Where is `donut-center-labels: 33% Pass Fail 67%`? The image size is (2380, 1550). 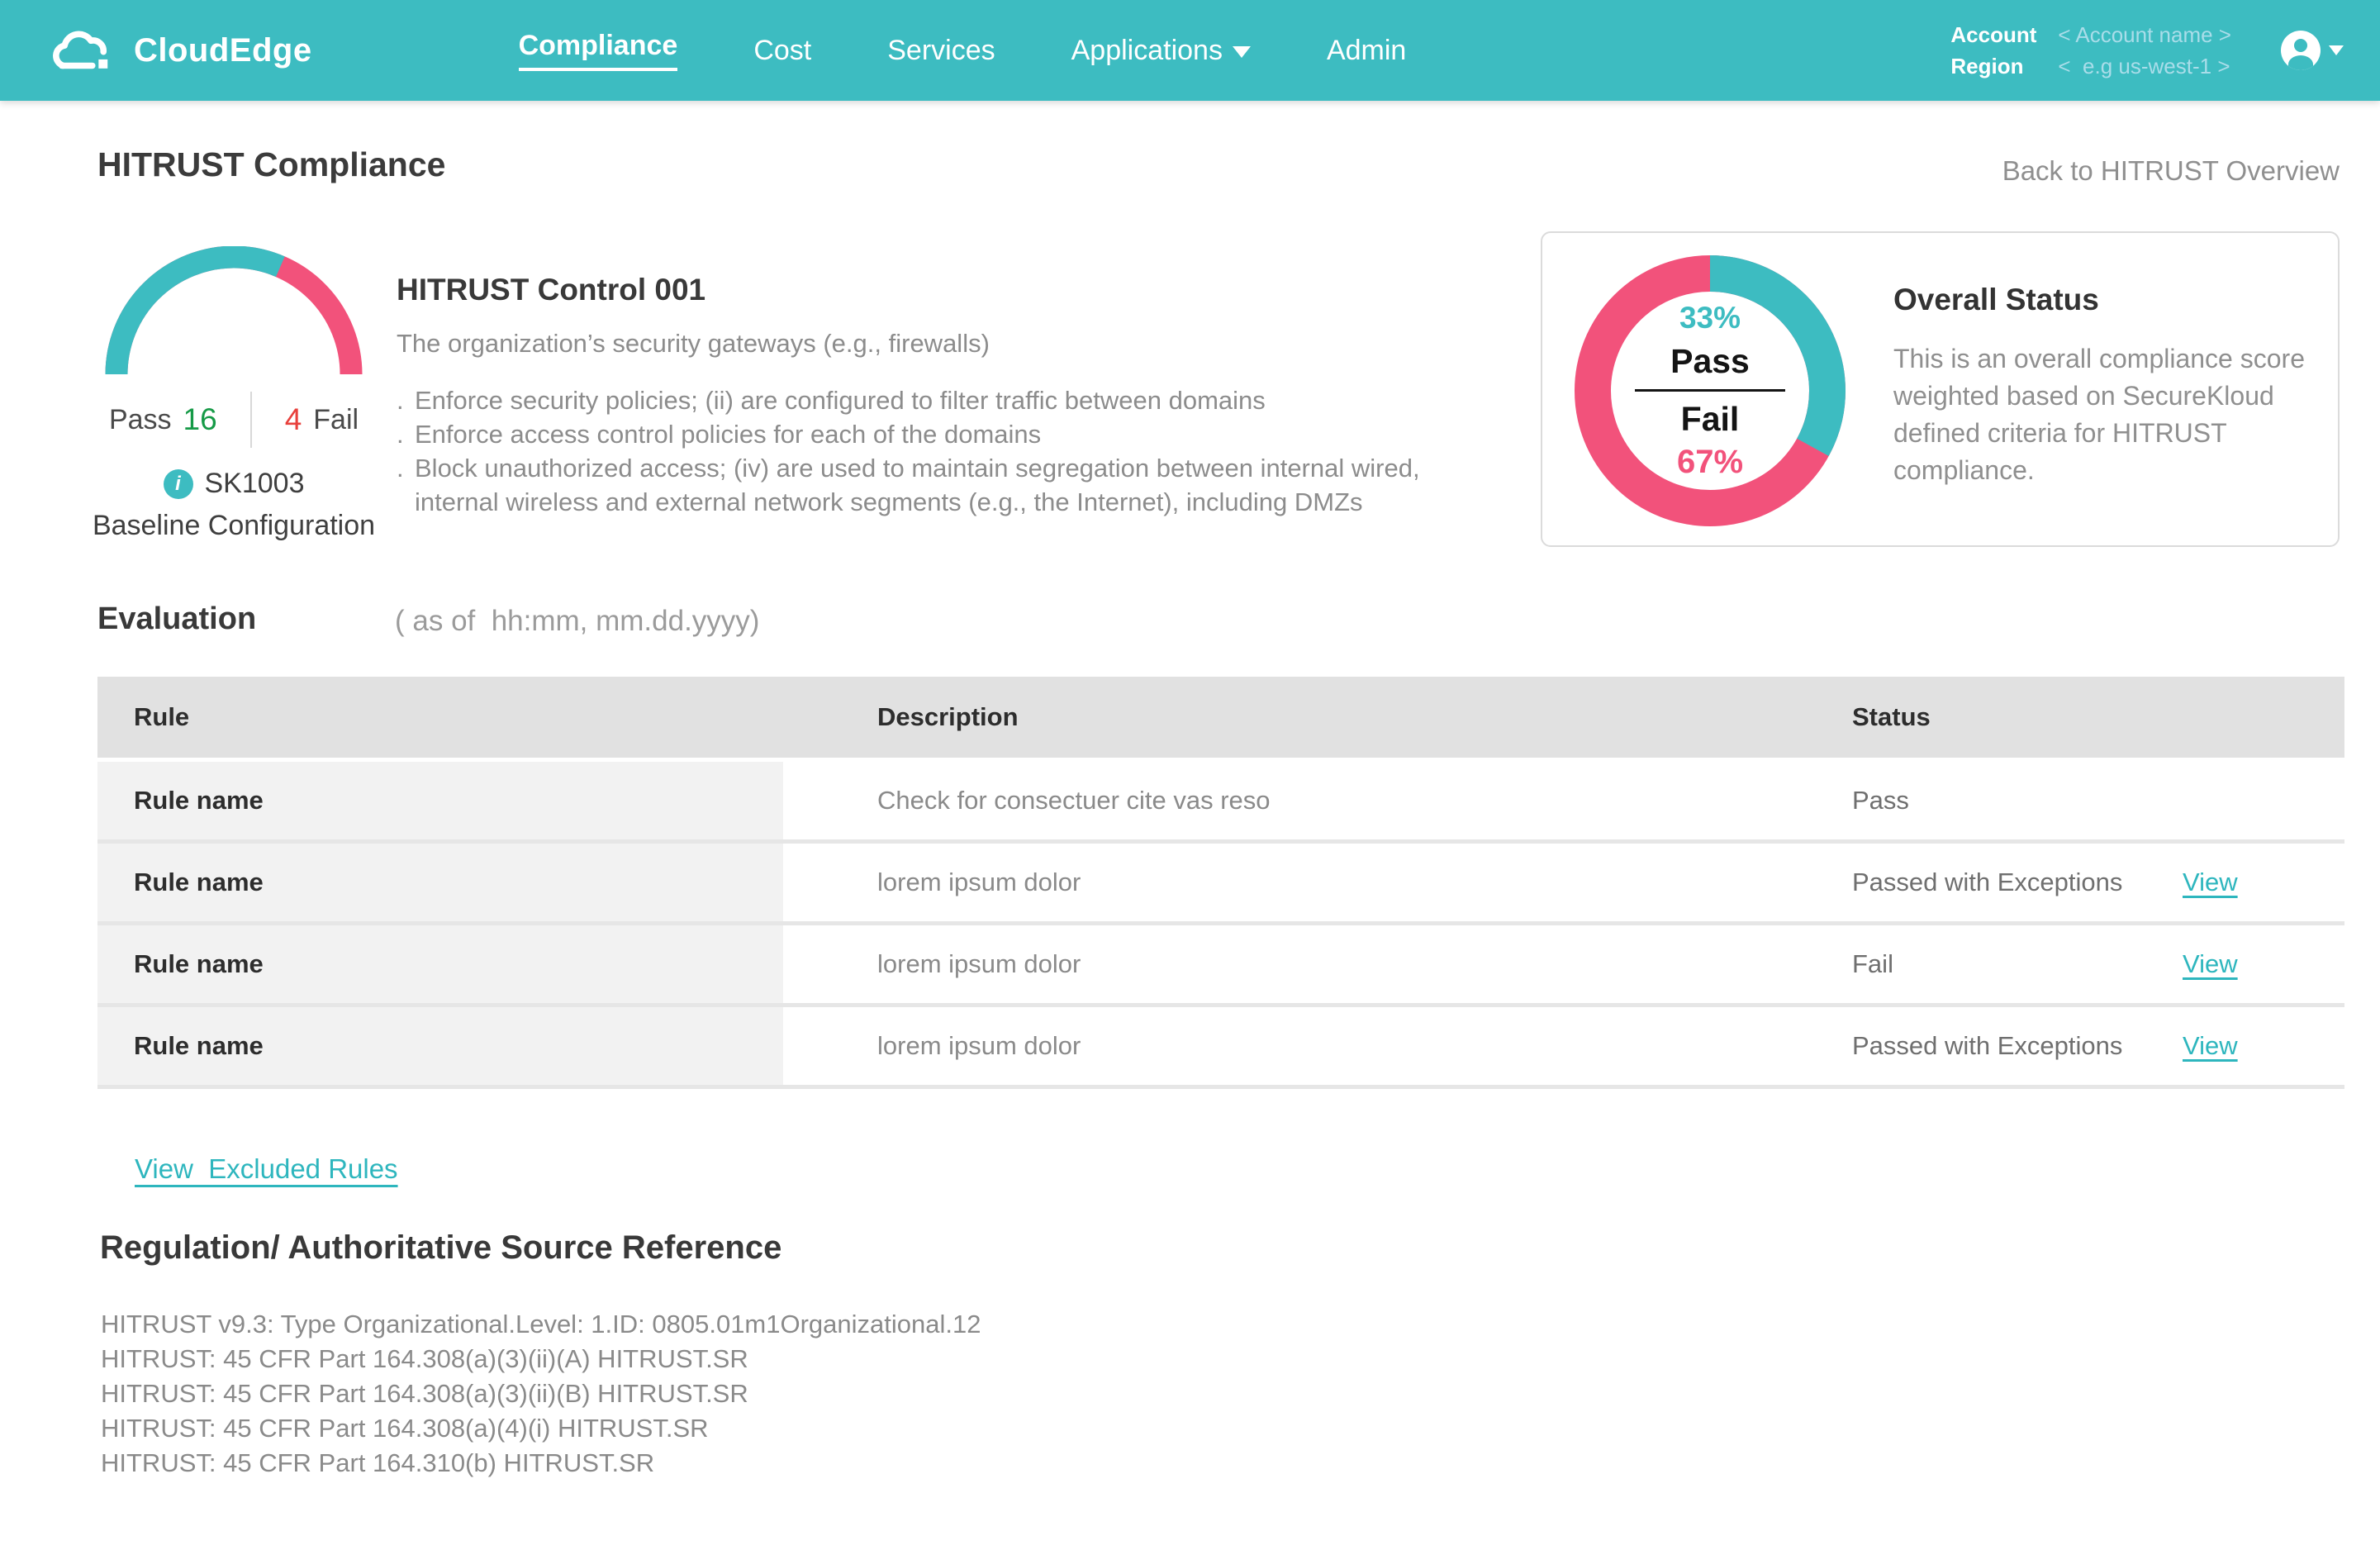
donut-center-labels: 33% Pass Fail 67% is located at coordinates (1710, 390).